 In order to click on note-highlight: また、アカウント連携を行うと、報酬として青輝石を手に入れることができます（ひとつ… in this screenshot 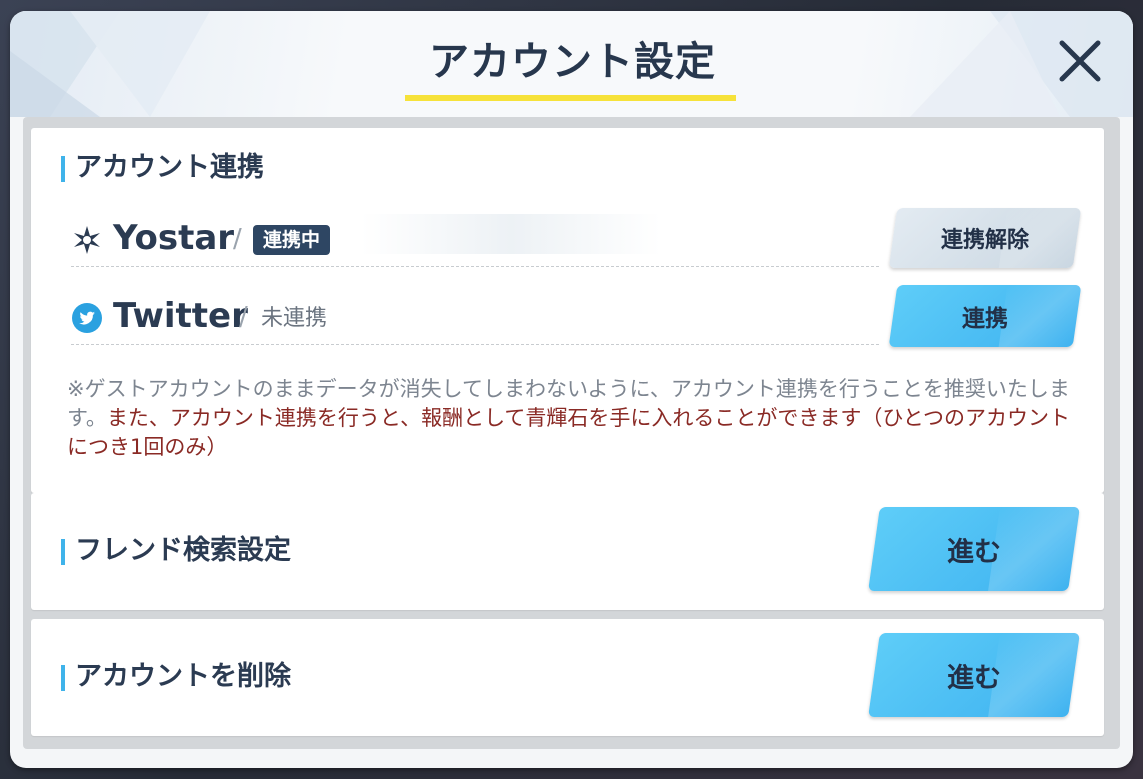, I will do `click(568, 432)`.